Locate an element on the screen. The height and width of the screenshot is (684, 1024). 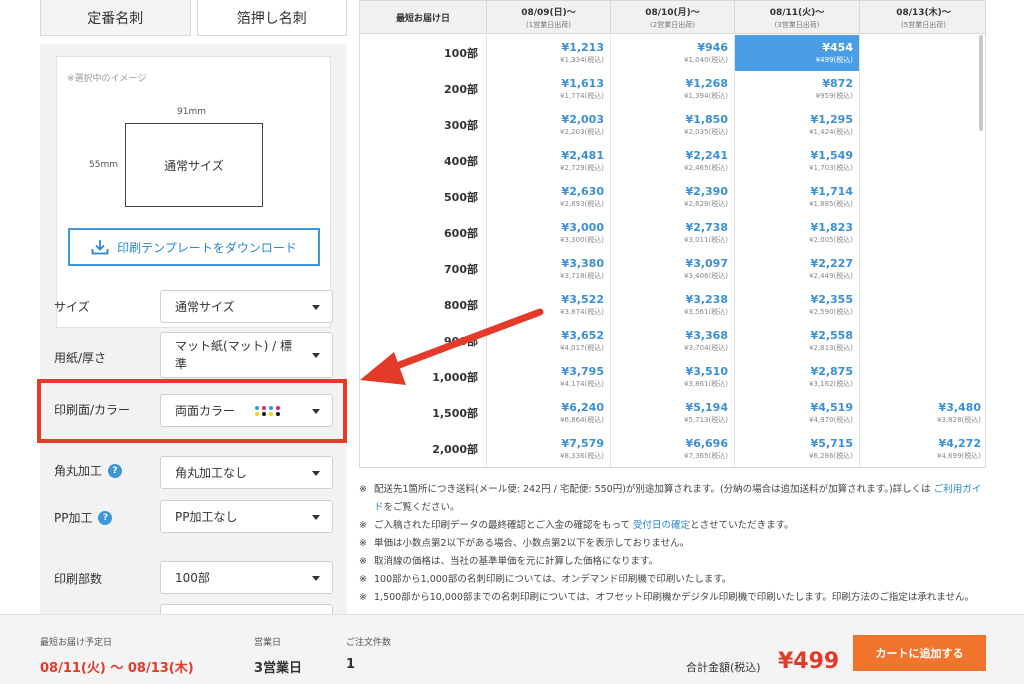
price-value: ¥2,875 is located at coordinates (831, 371).